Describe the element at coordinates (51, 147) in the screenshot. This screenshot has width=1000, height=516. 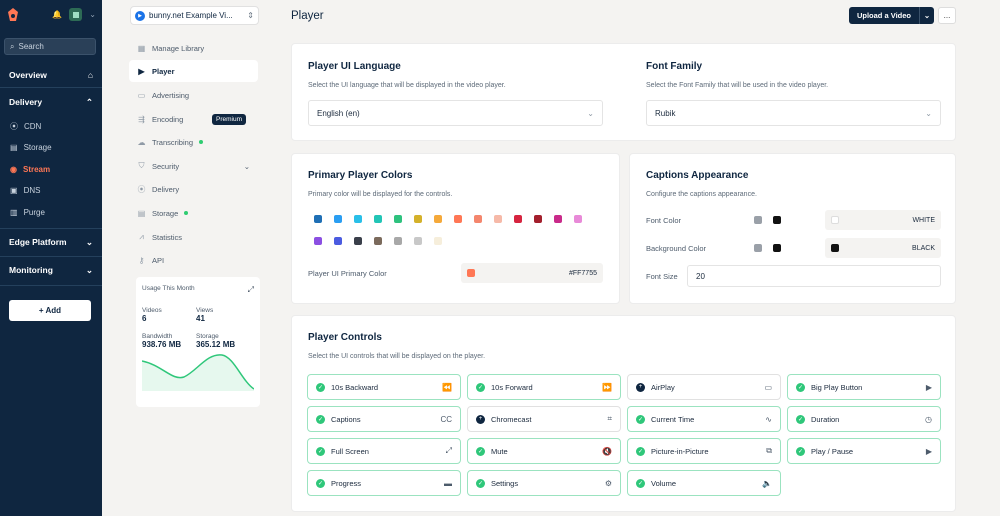
I see `nav-storage: ▤ Storage` at that location.